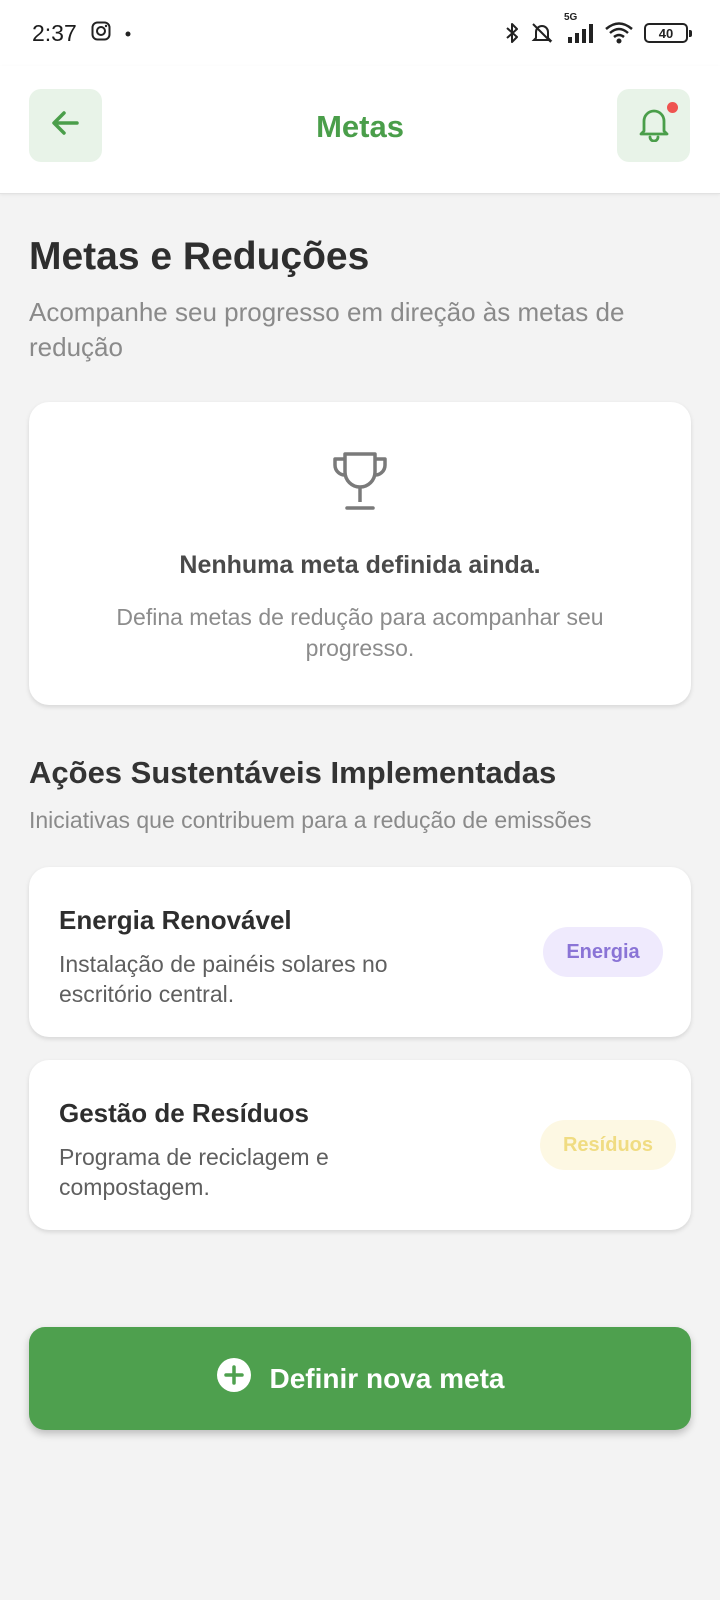 The image size is (720, 1600). What do you see at coordinates (194, 1172) in the screenshot?
I see `action-description: Programa de reciclagem e compostagem.` at bounding box center [194, 1172].